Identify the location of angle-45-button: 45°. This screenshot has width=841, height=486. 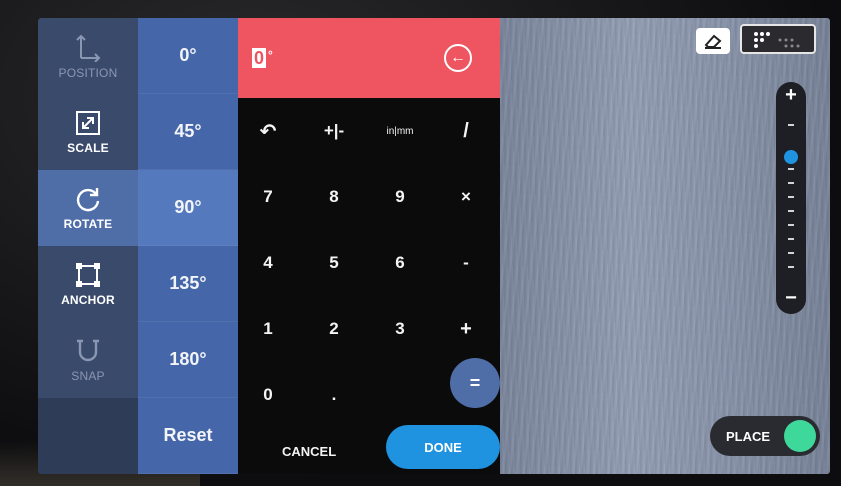
(188, 132).